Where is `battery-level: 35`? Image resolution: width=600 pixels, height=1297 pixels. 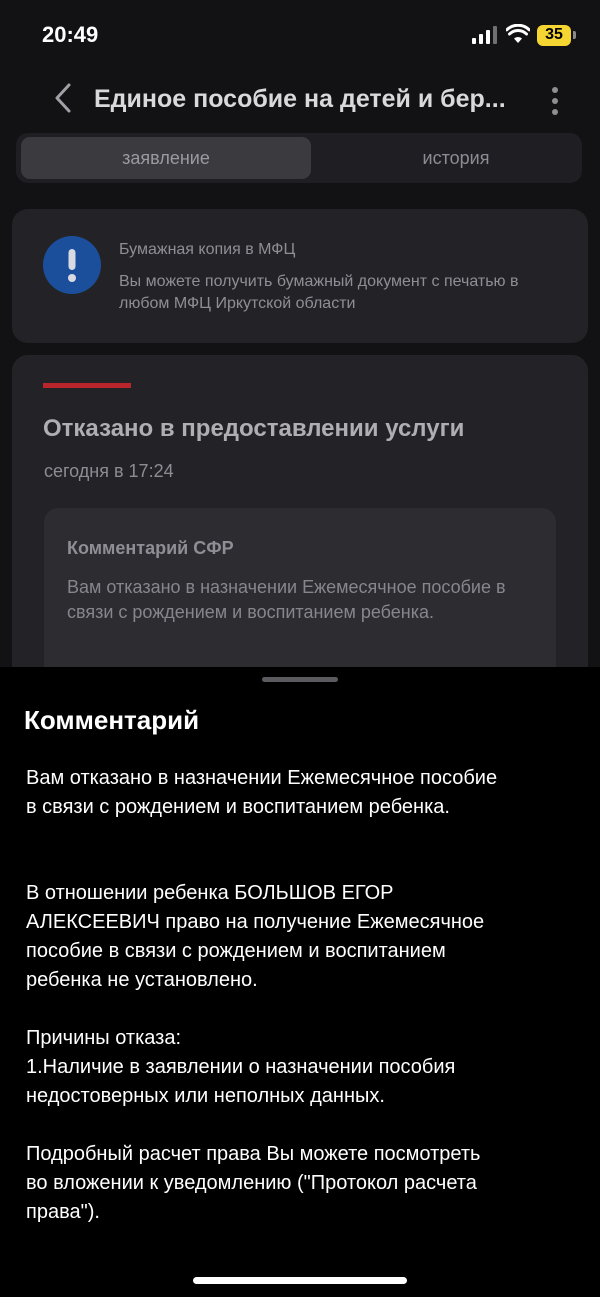 battery-level: 35 is located at coordinates (554, 34).